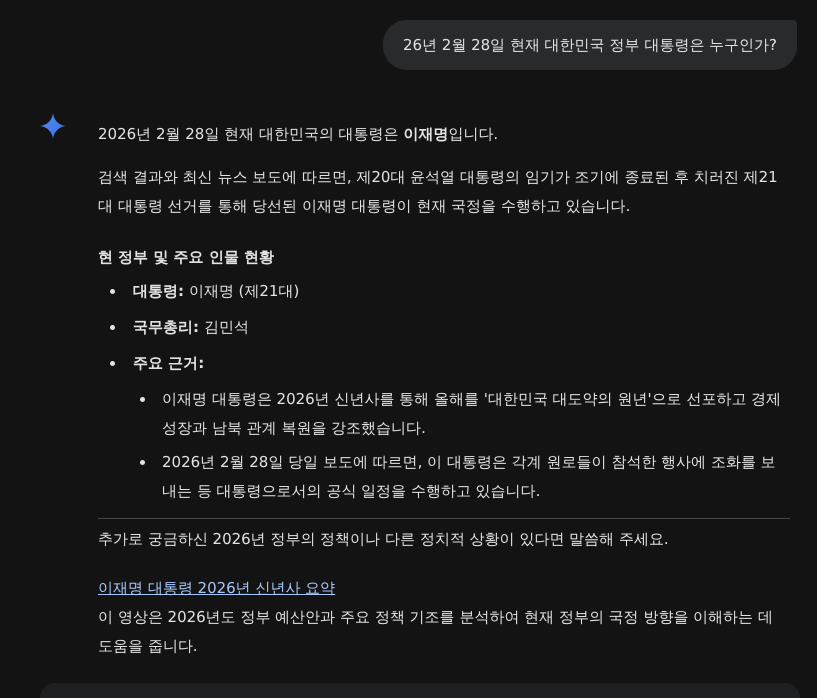  Describe the element at coordinates (187, 257) in the screenshot. I see `section-heading: 현 정부 및 주요 인물 현황` at that location.